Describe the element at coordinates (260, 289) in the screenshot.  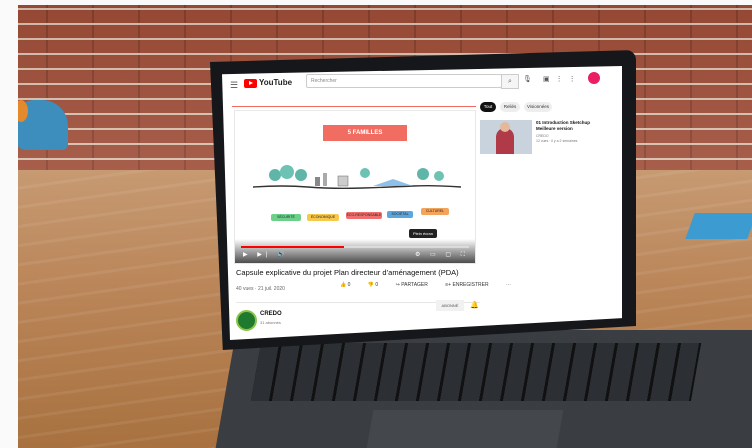
I see `video-meta: 40 vues · 21 juil. 2020` at that location.